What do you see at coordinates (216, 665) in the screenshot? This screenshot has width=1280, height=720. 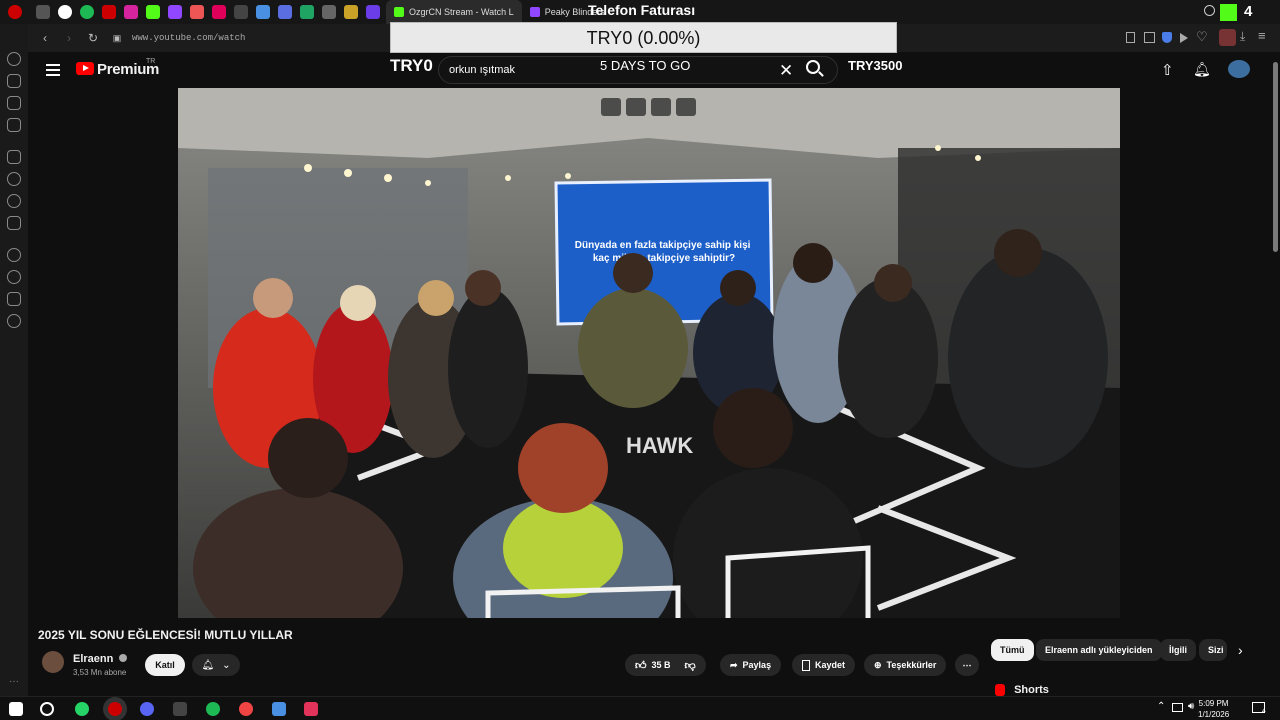 I see `subscription-bell-button: 🔔︎ ⌄` at bounding box center [216, 665].